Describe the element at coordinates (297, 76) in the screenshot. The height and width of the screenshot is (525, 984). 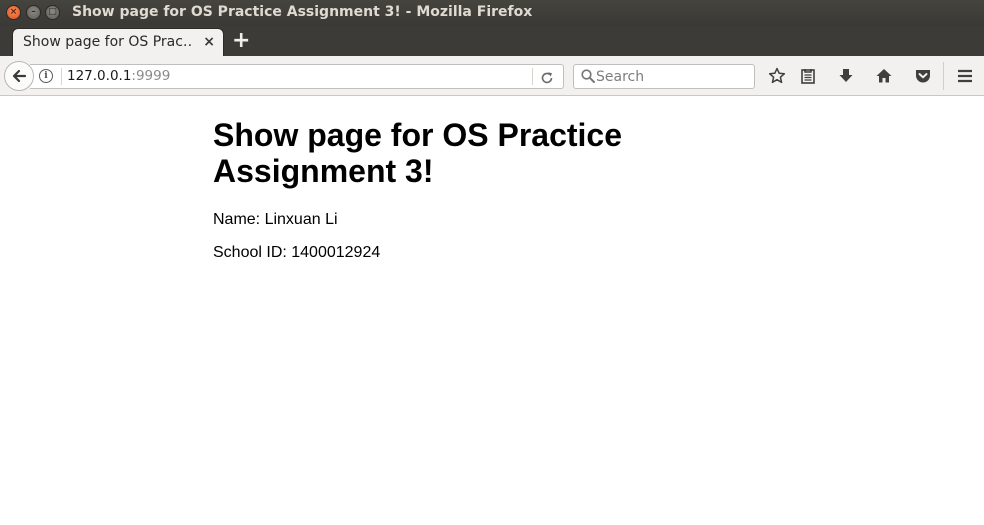
I see `url-bar: i 127.0.0.1:9999` at that location.